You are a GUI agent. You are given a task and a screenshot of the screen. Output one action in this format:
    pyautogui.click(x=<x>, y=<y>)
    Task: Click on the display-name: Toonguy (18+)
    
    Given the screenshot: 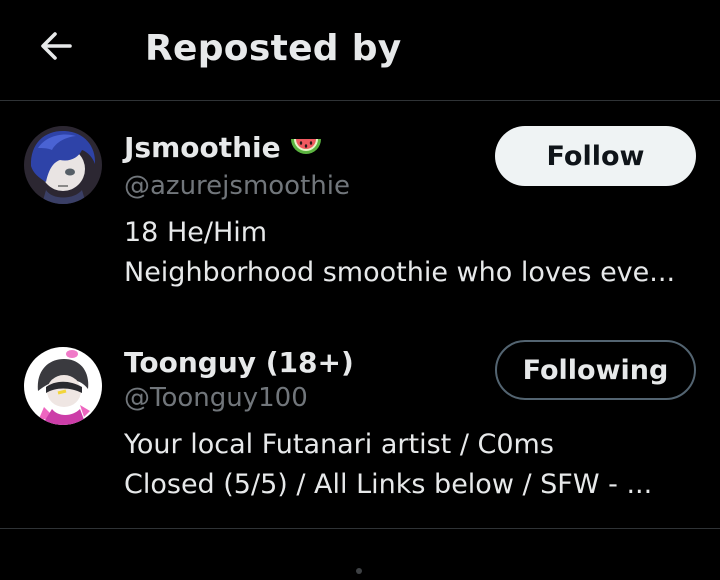 What is the action you would take?
    pyautogui.click(x=239, y=363)
    